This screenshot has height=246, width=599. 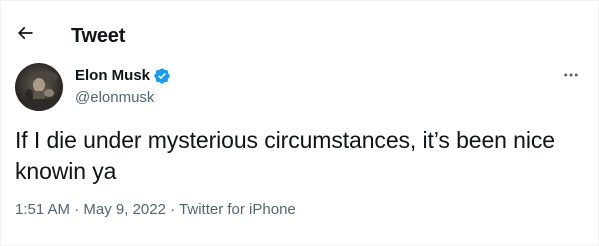 I want to click on tweet-source: Twitter for iPhone, so click(x=237, y=209).